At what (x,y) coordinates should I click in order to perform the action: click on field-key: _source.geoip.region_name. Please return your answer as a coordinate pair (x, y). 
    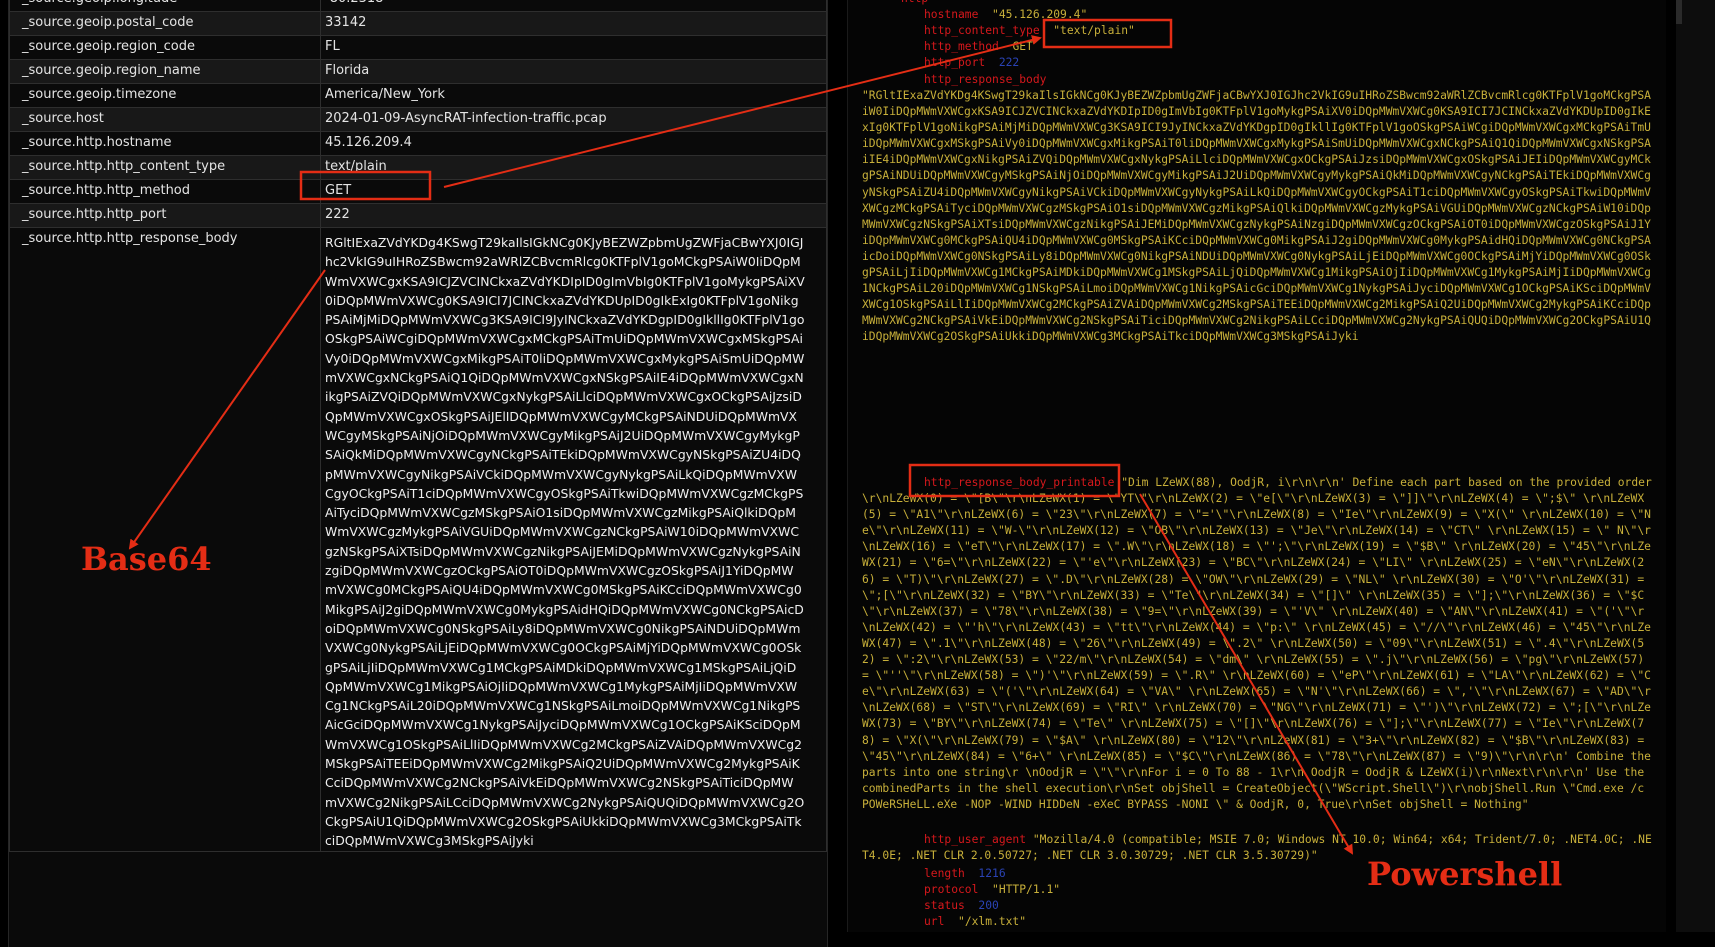
    Looking at the image, I should click on (165, 71).